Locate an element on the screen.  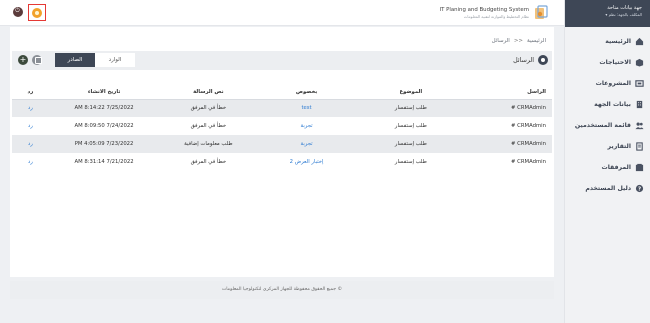
projects-icon is located at coordinates (639, 83).